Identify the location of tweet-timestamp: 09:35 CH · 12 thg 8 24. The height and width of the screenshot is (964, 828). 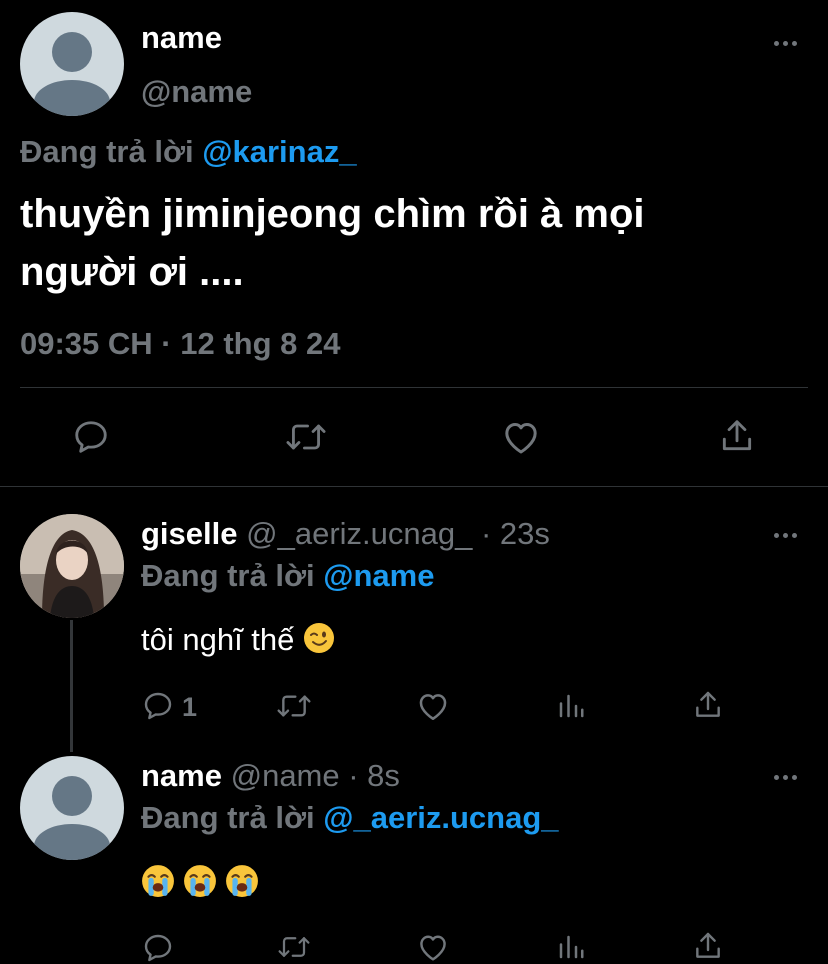
(180, 344).